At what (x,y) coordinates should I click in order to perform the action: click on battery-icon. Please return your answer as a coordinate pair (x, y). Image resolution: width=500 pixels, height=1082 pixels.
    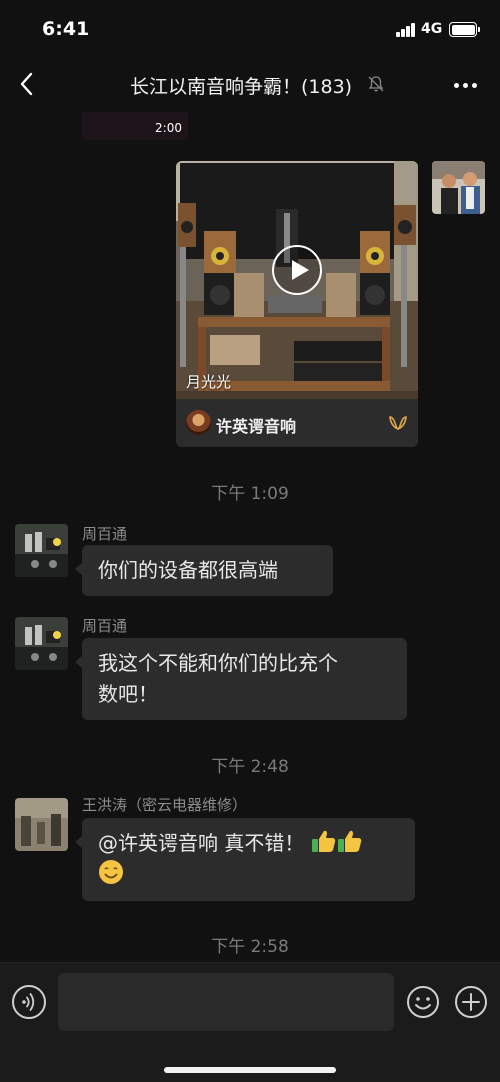
    Looking at the image, I should click on (464, 29).